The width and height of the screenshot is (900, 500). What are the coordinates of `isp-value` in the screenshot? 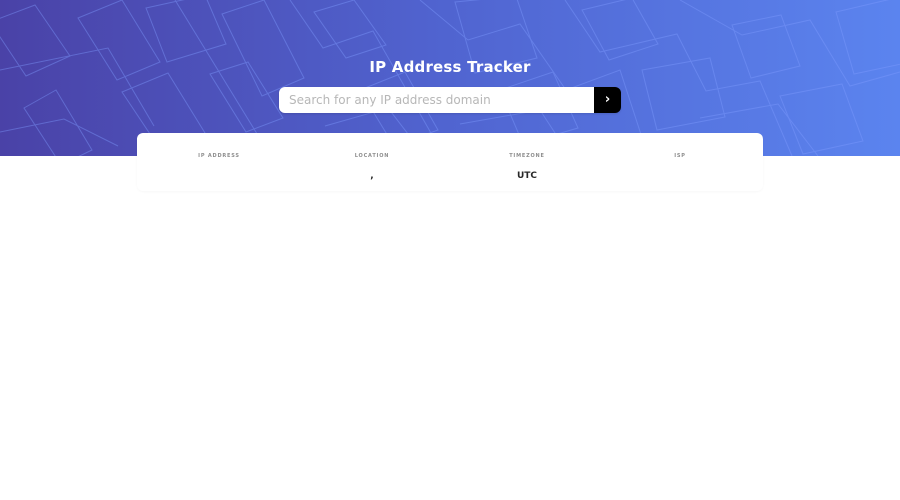 It's located at (680, 176).